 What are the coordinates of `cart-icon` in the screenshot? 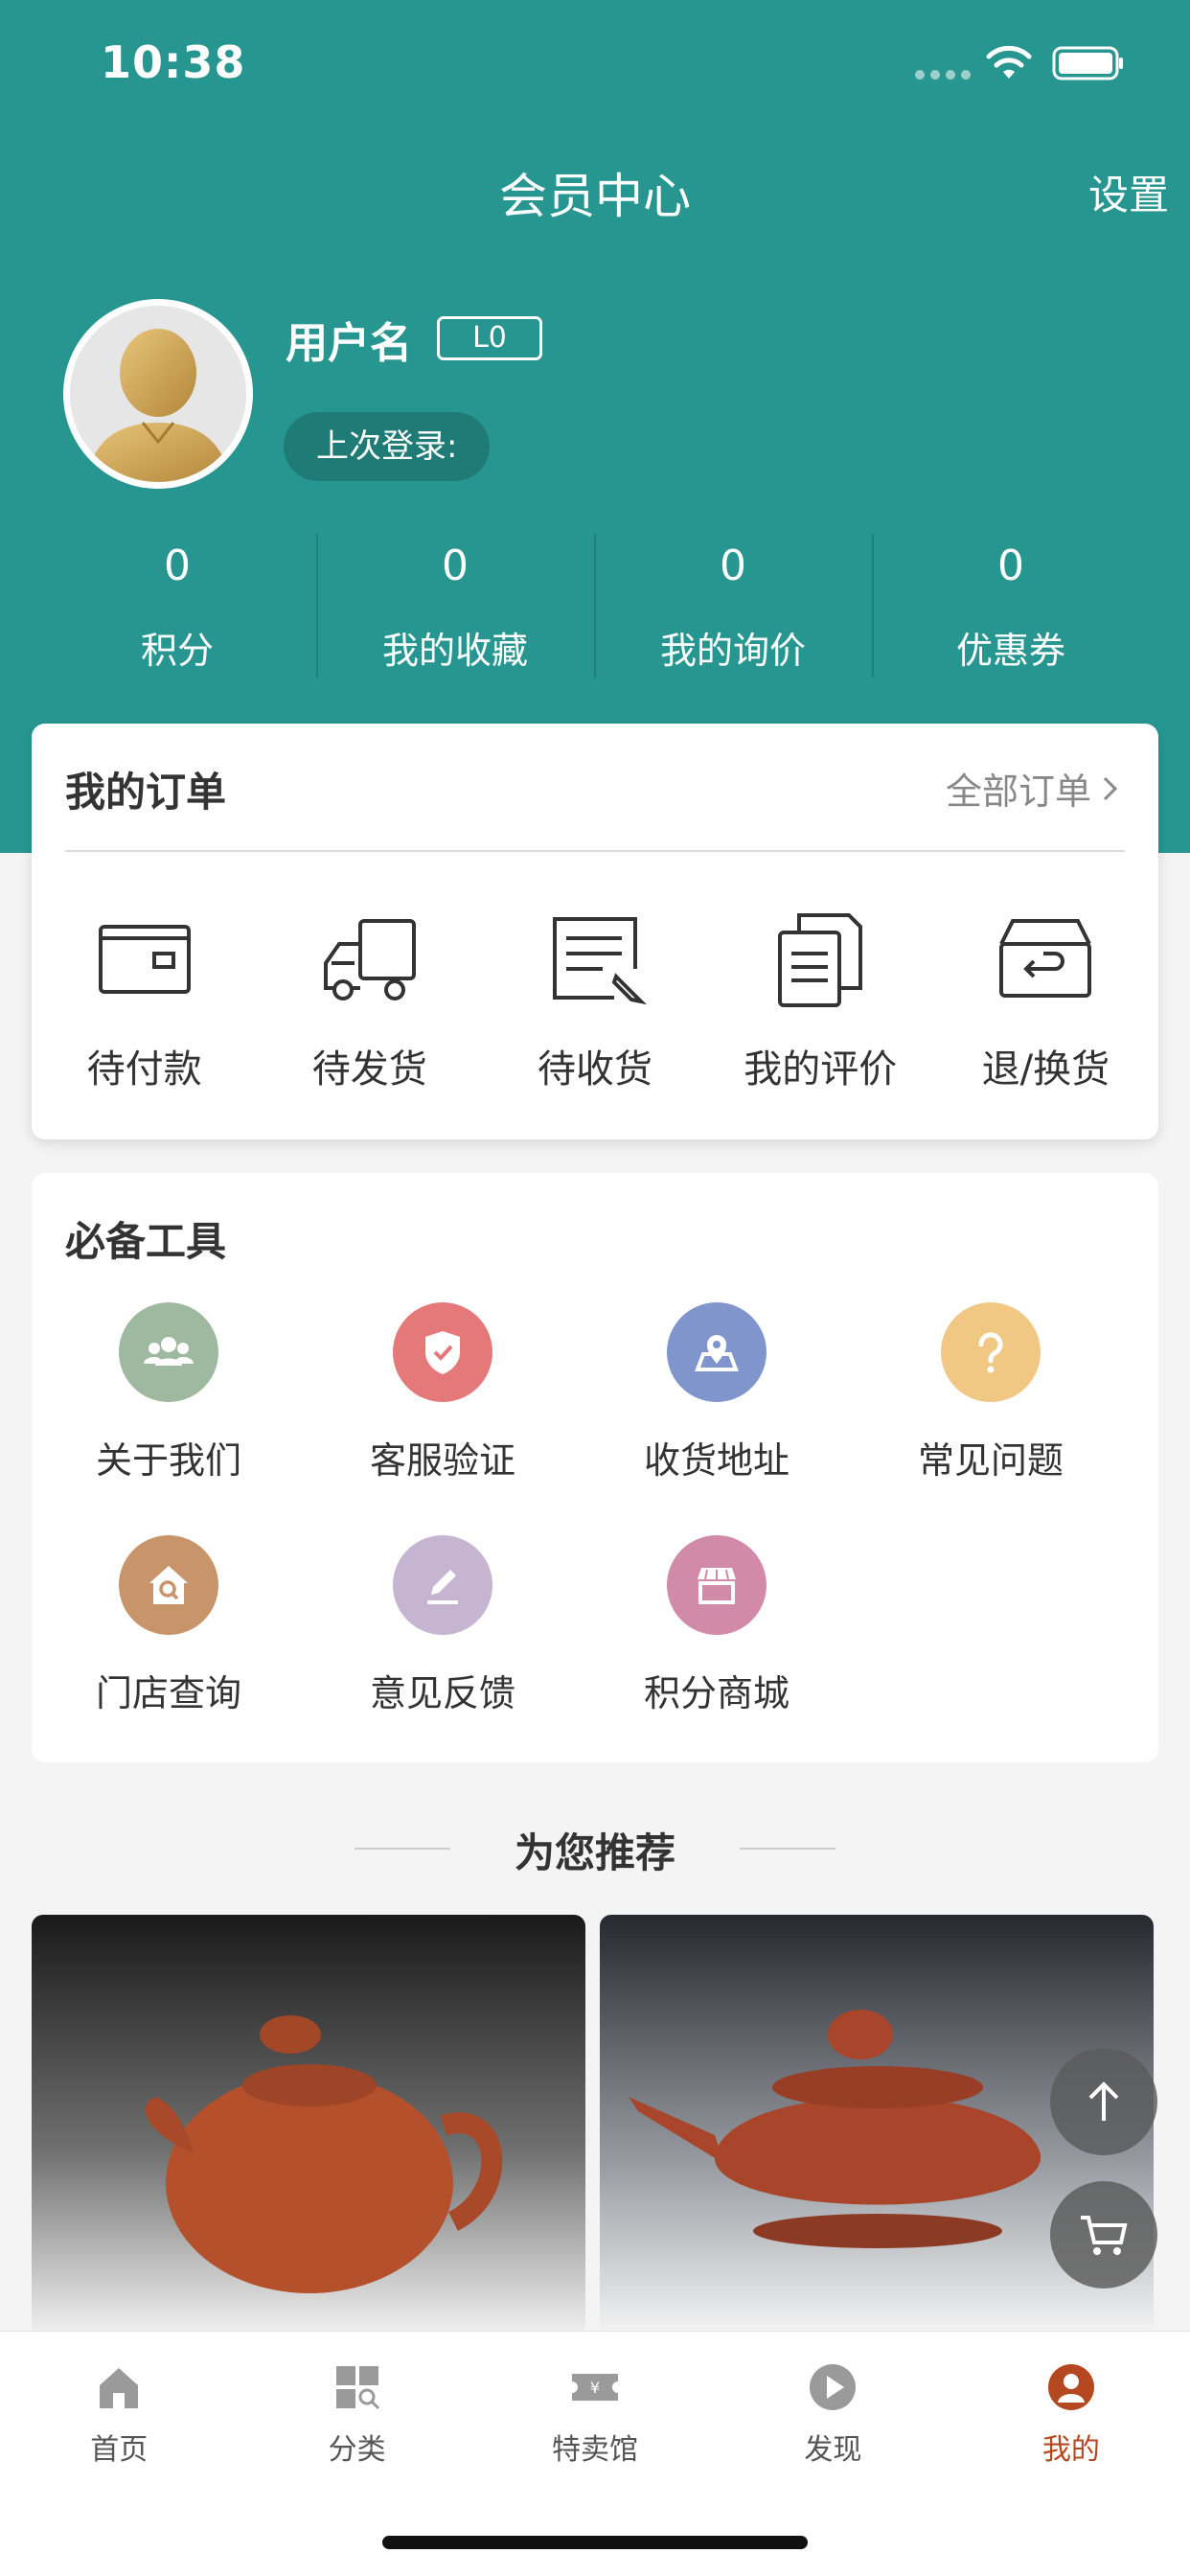 It's located at (1104, 2235).